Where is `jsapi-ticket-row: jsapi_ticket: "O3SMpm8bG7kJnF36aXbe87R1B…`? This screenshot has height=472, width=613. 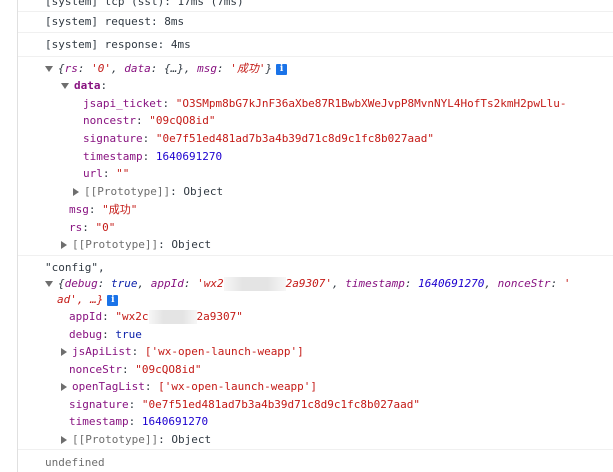 jsapi-ticket-row: jsapi_ticket: "O3SMpm8bG7kJnF36aXbe87R1B… is located at coordinates (325, 103).